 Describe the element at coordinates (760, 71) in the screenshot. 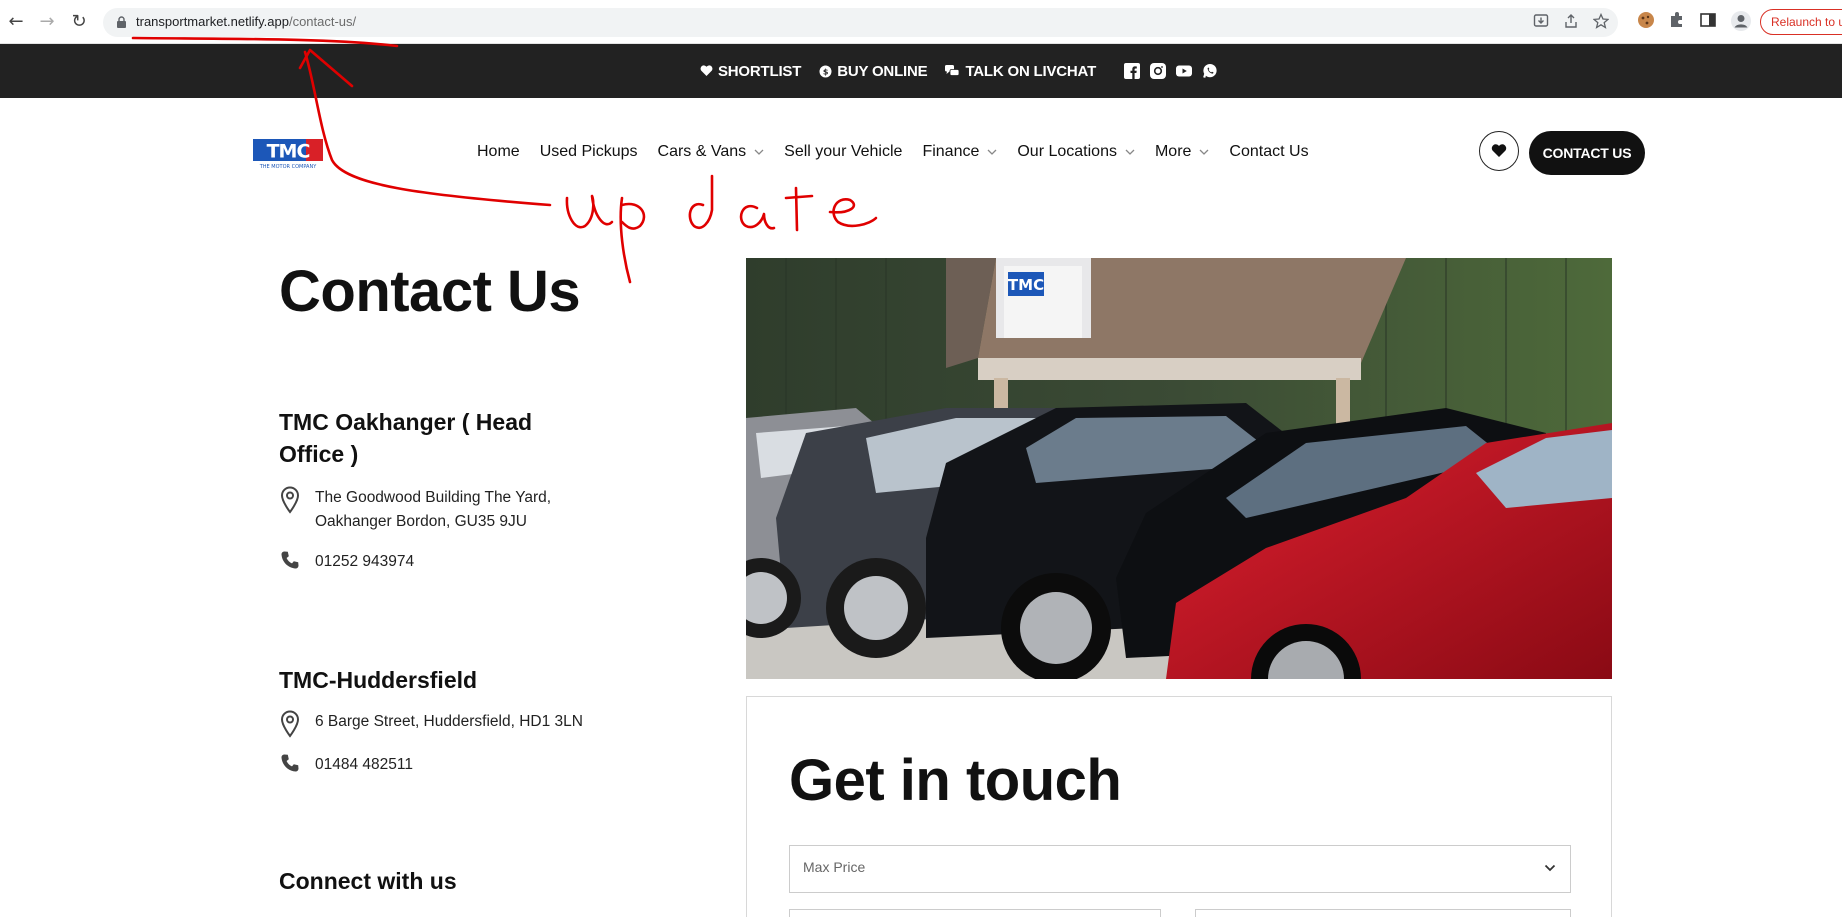

I see `shortlist-label: SHORTLIST` at that location.